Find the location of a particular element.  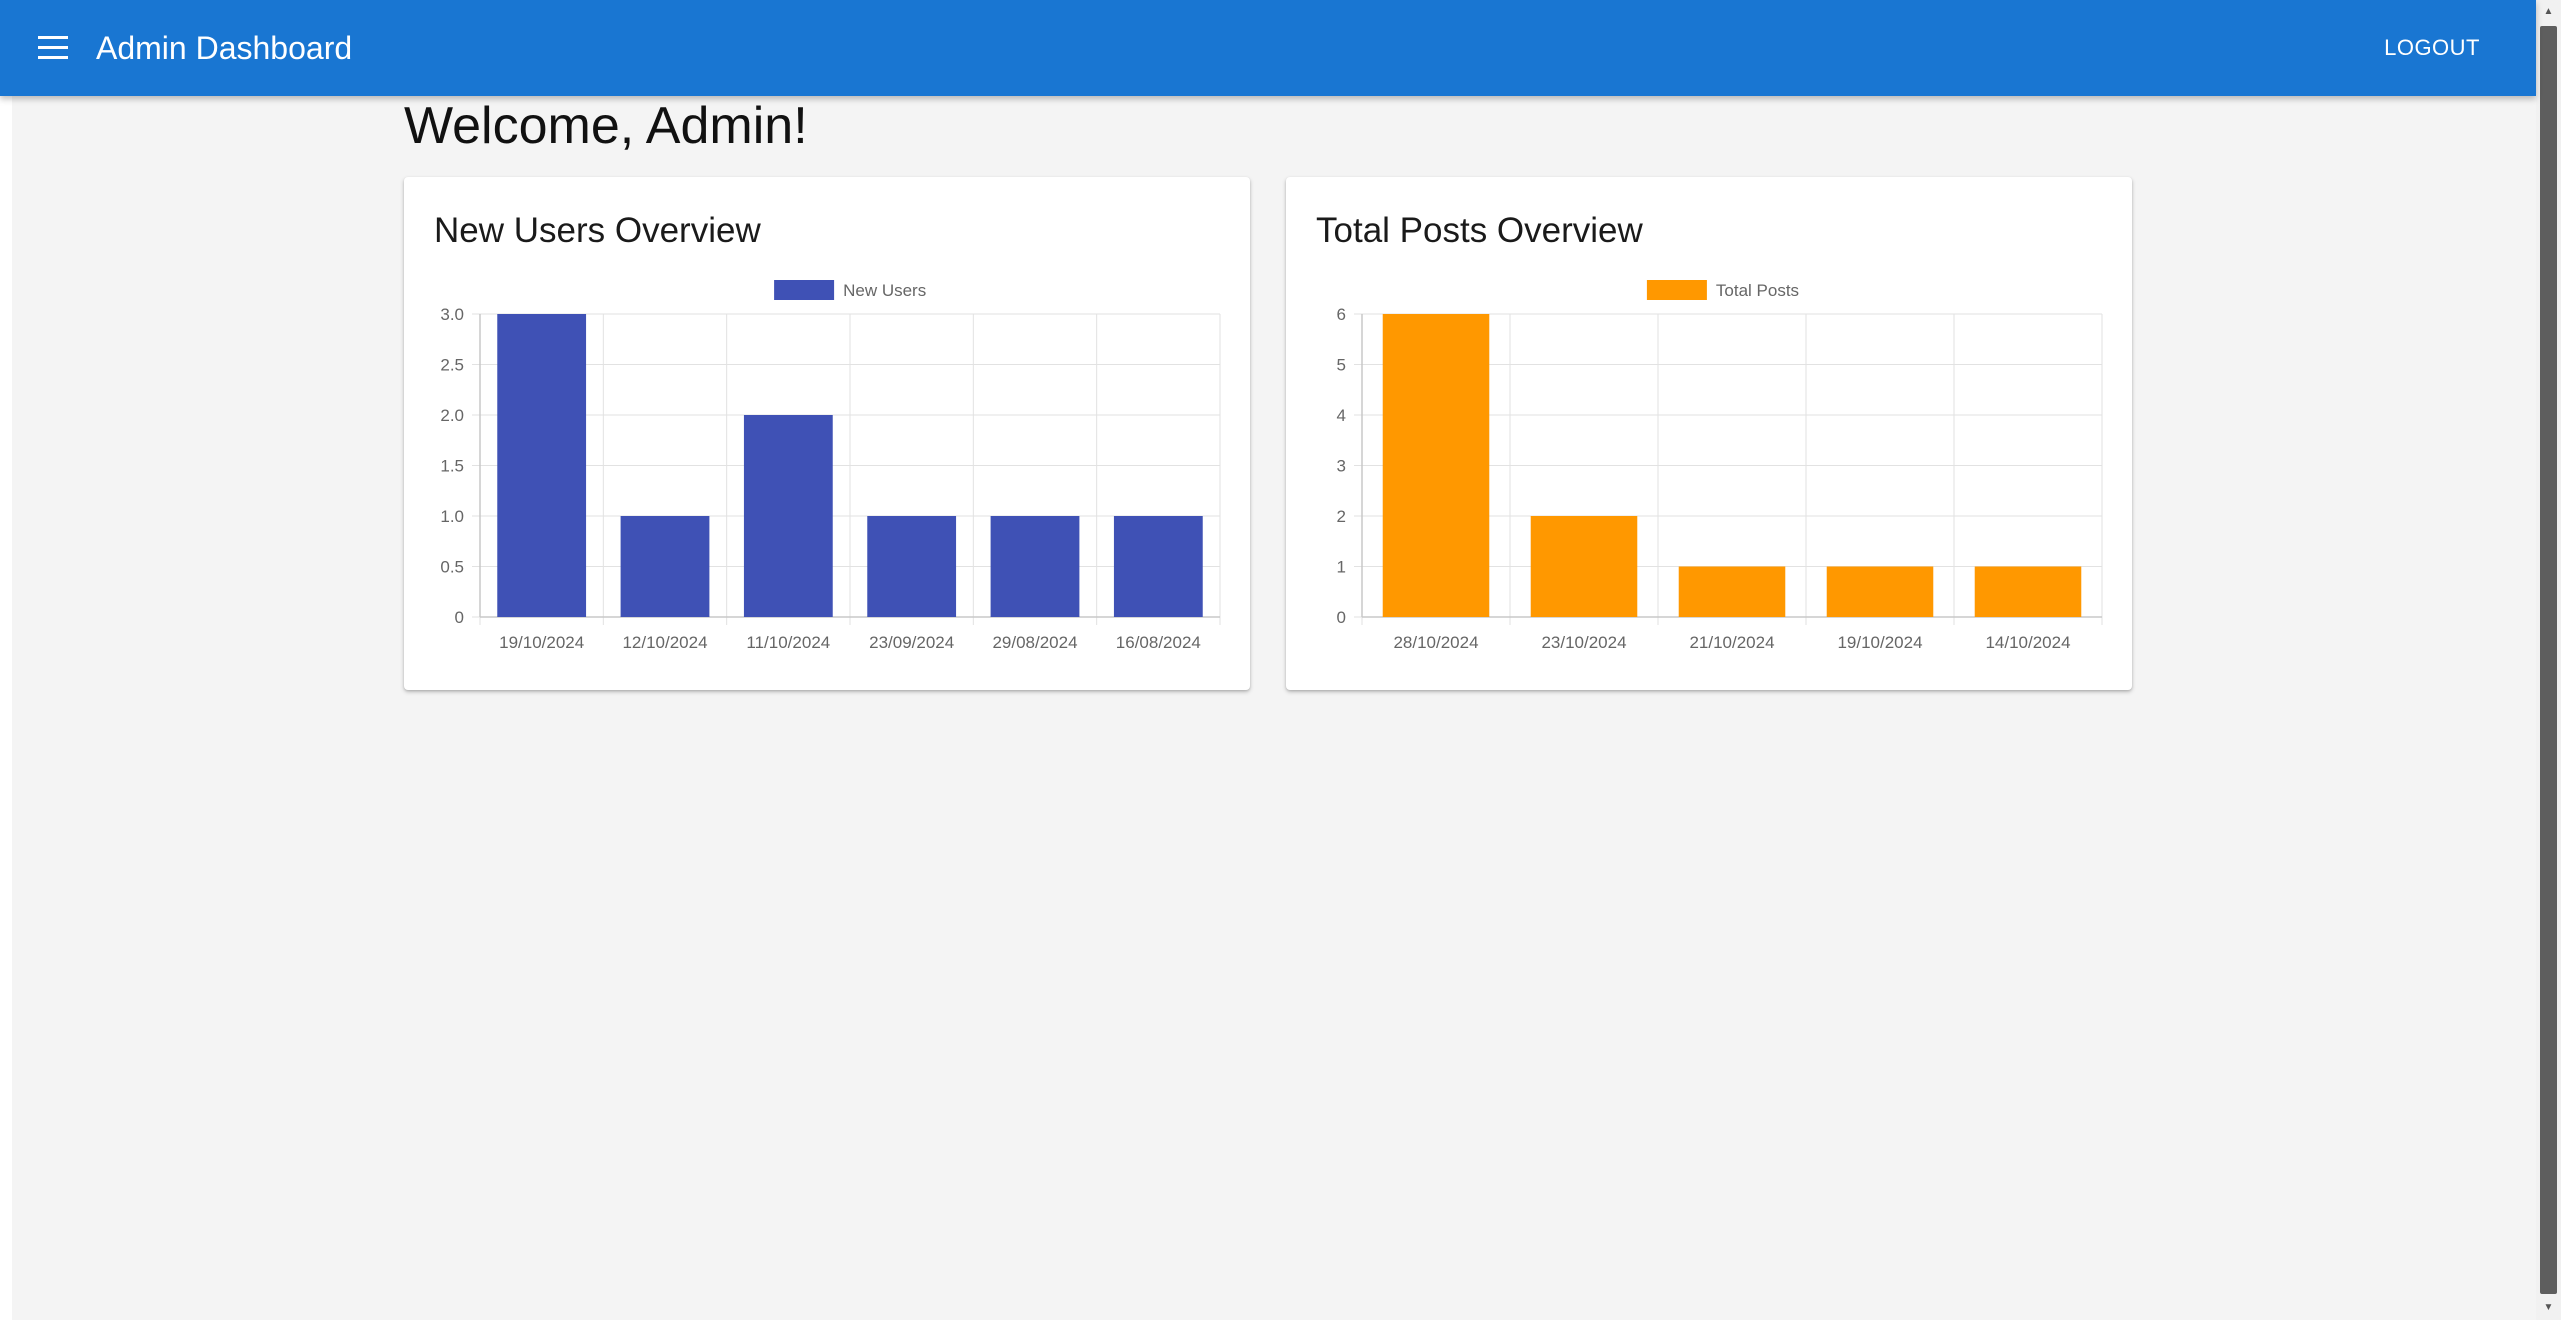

y-tick-label: 1.5 is located at coordinates (452, 466).